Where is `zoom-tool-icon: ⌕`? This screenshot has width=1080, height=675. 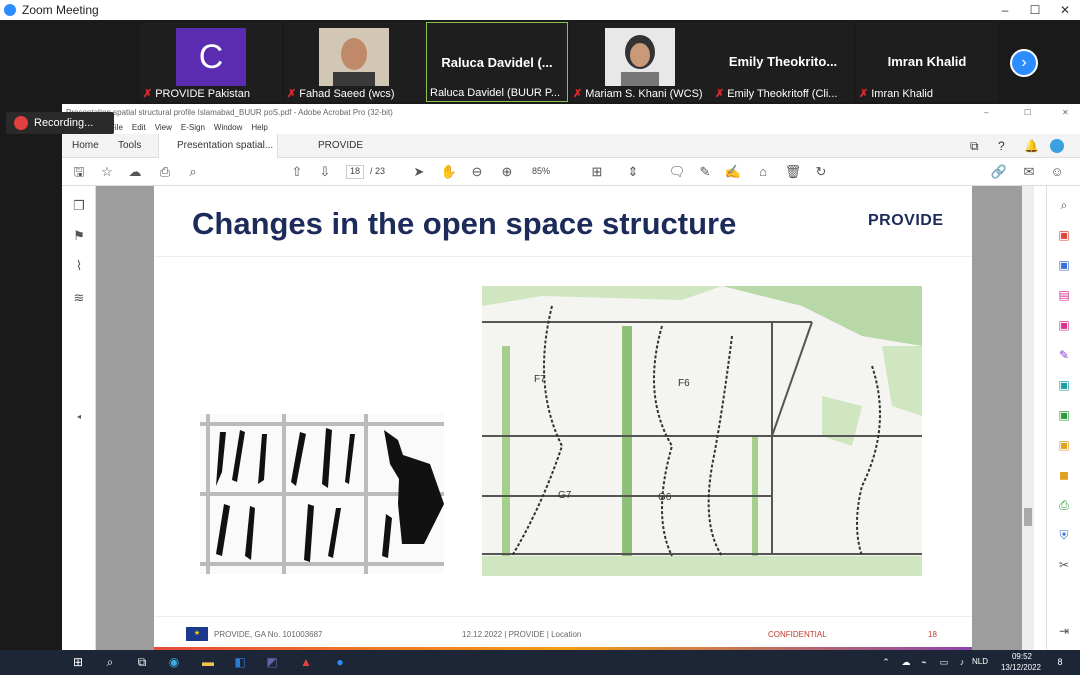 zoom-tool-icon: ⌕ is located at coordinates (1064, 205).